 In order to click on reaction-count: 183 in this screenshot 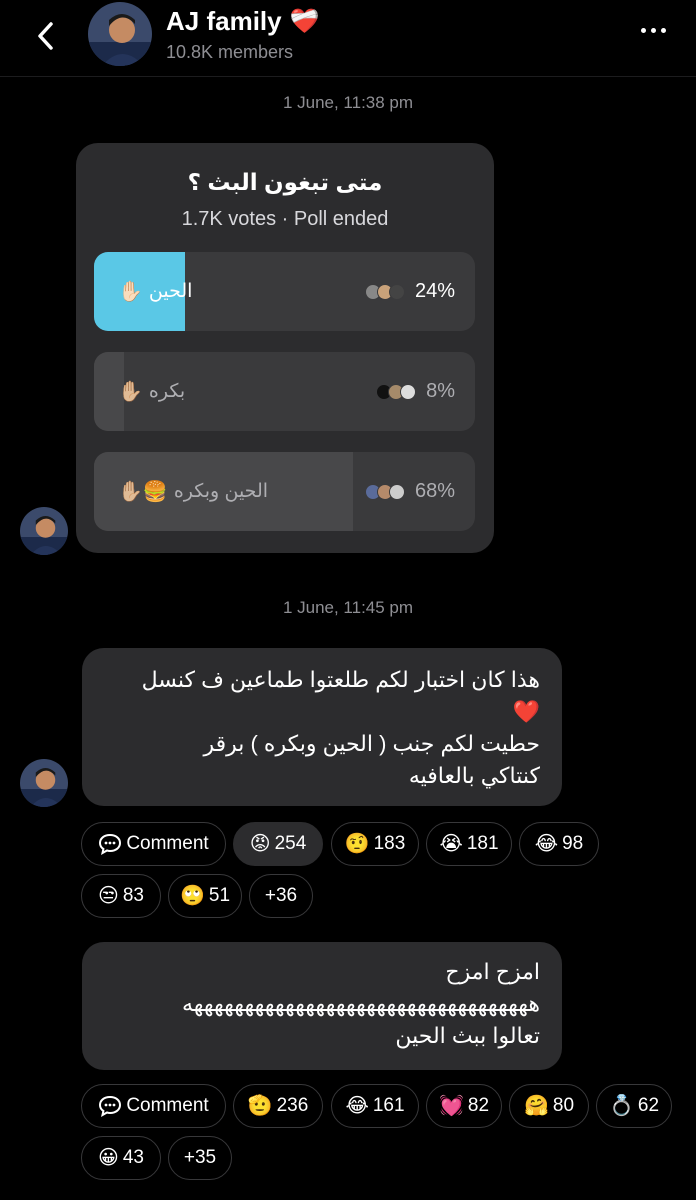, I will do `click(389, 843)`.